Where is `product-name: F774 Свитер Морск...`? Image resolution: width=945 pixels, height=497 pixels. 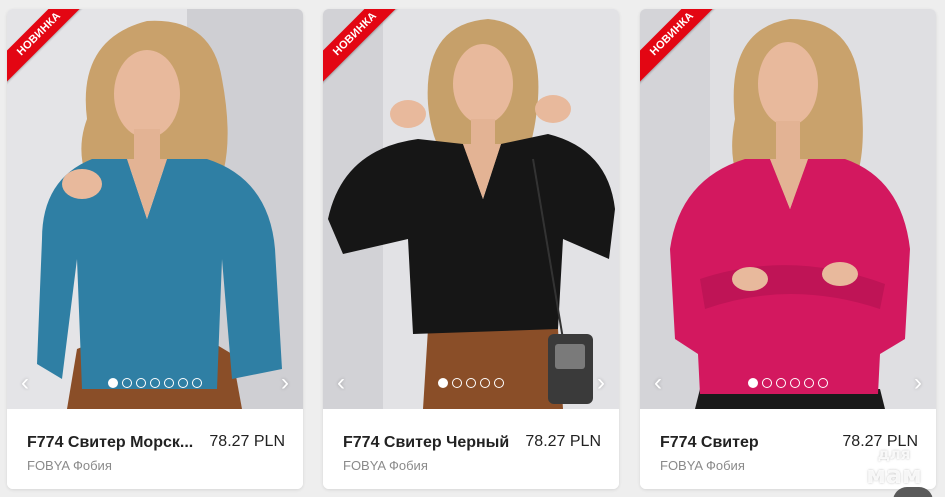
product-name: F774 Свитер Морск... is located at coordinates (112, 443).